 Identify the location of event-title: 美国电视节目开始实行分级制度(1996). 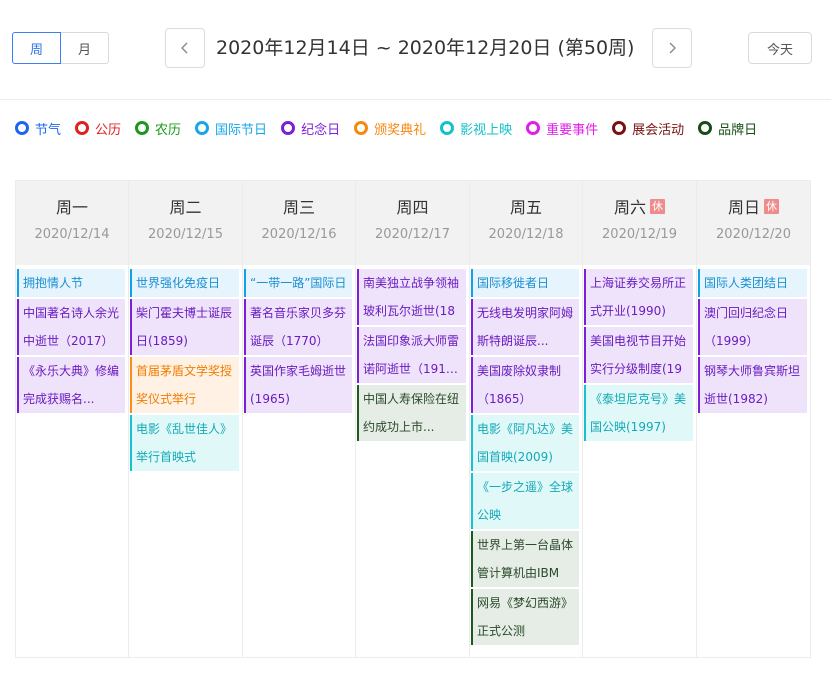
(638, 355).